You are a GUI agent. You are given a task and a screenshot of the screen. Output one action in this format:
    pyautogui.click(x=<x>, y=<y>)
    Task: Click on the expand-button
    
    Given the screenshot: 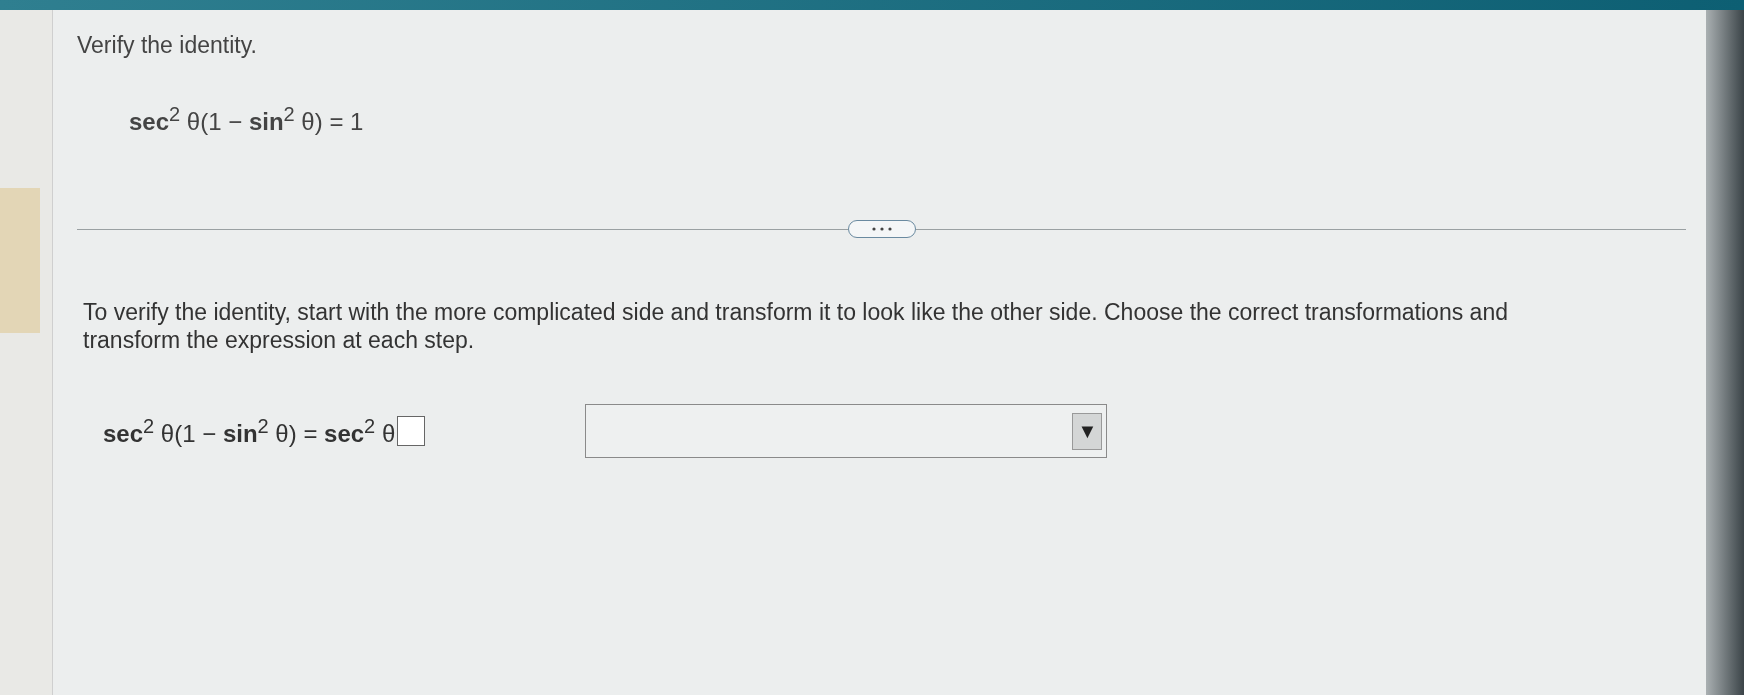 What is the action you would take?
    pyautogui.click(x=881, y=229)
    